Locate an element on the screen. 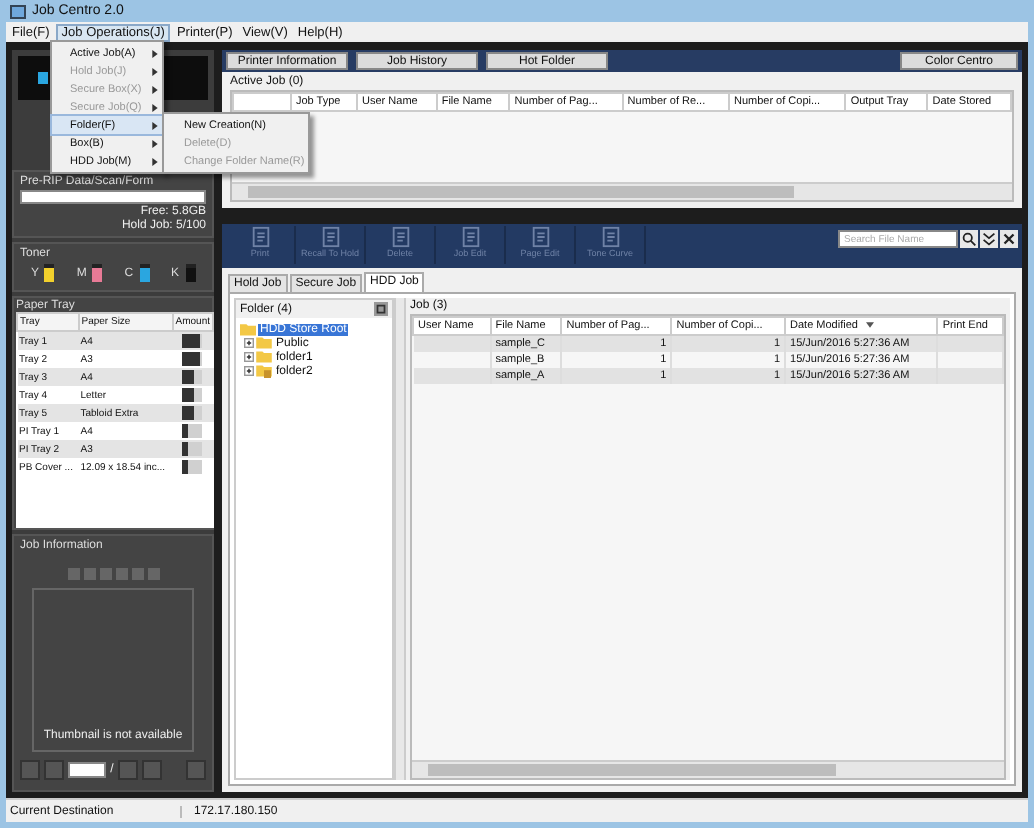 This screenshot has width=1034, height=828. previous-page-button is located at coordinates (54, 770).